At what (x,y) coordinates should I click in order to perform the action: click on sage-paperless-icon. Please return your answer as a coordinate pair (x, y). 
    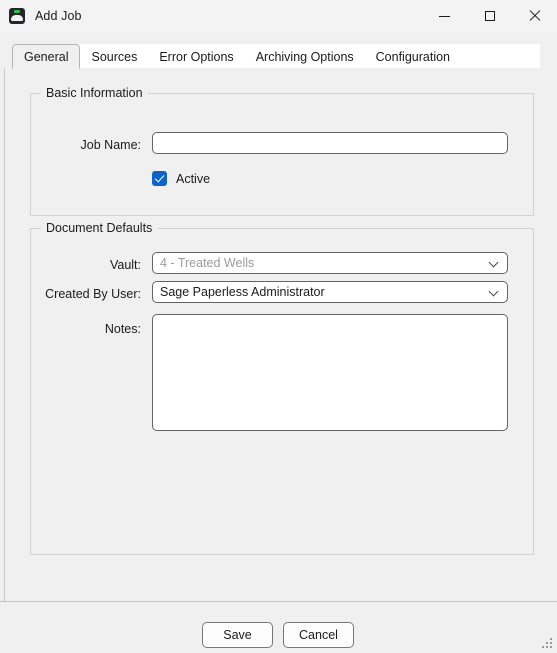
    Looking at the image, I should click on (17, 16).